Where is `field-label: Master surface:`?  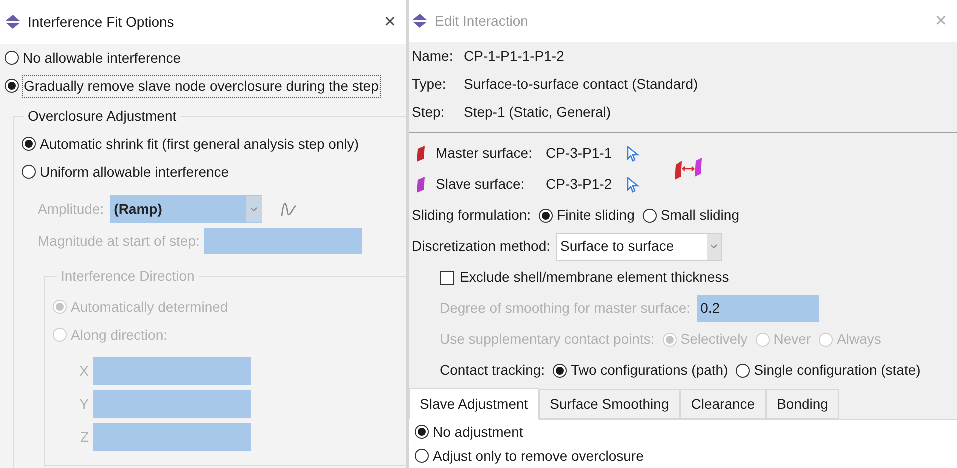
field-label: Master surface: is located at coordinates (485, 153).